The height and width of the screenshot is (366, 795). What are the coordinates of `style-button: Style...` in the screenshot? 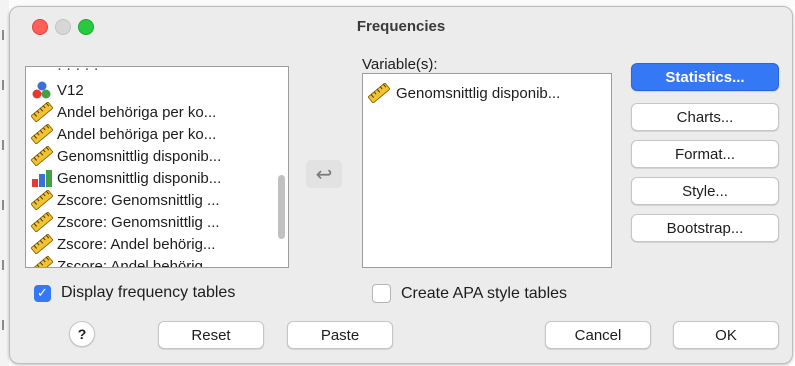 It's located at (705, 191).